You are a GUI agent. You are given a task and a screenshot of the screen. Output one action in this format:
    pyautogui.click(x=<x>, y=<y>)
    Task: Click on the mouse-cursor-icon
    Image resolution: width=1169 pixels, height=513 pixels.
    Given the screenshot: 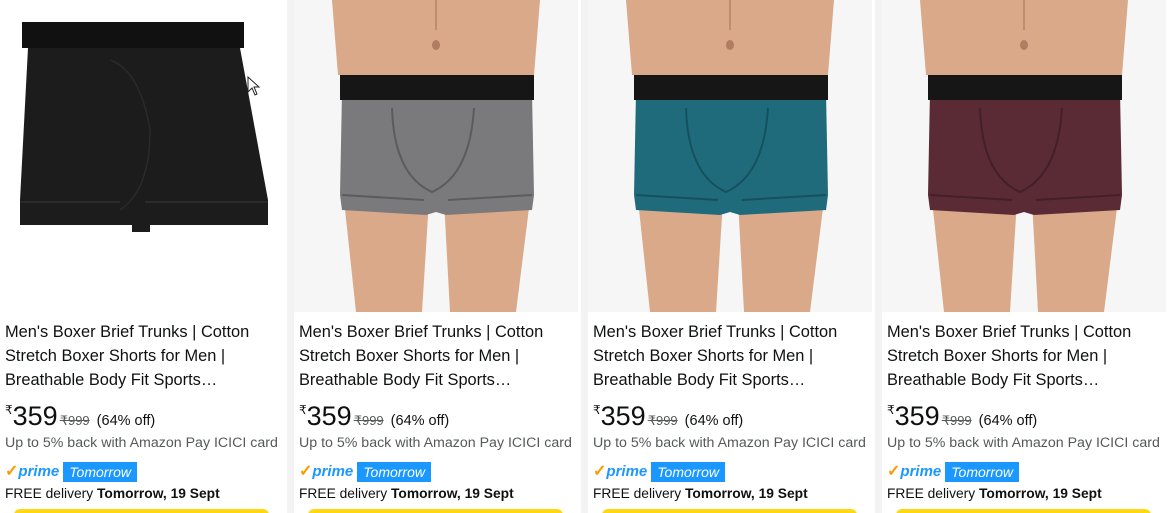 What is the action you would take?
    pyautogui.click(x=254, y=86)
    